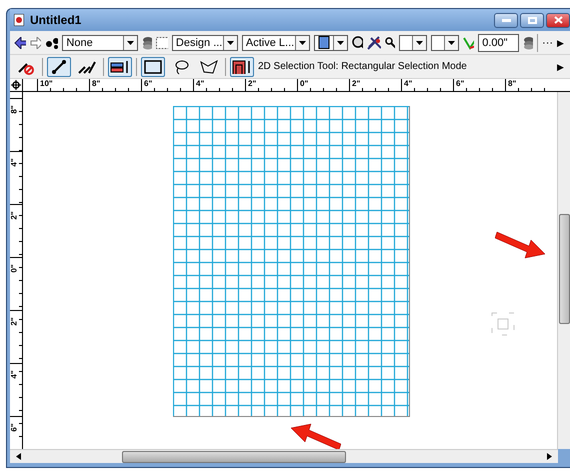 This screenshot has height=471, width=570. I want to click on rotation-field: 0.00", so click(499, 43).